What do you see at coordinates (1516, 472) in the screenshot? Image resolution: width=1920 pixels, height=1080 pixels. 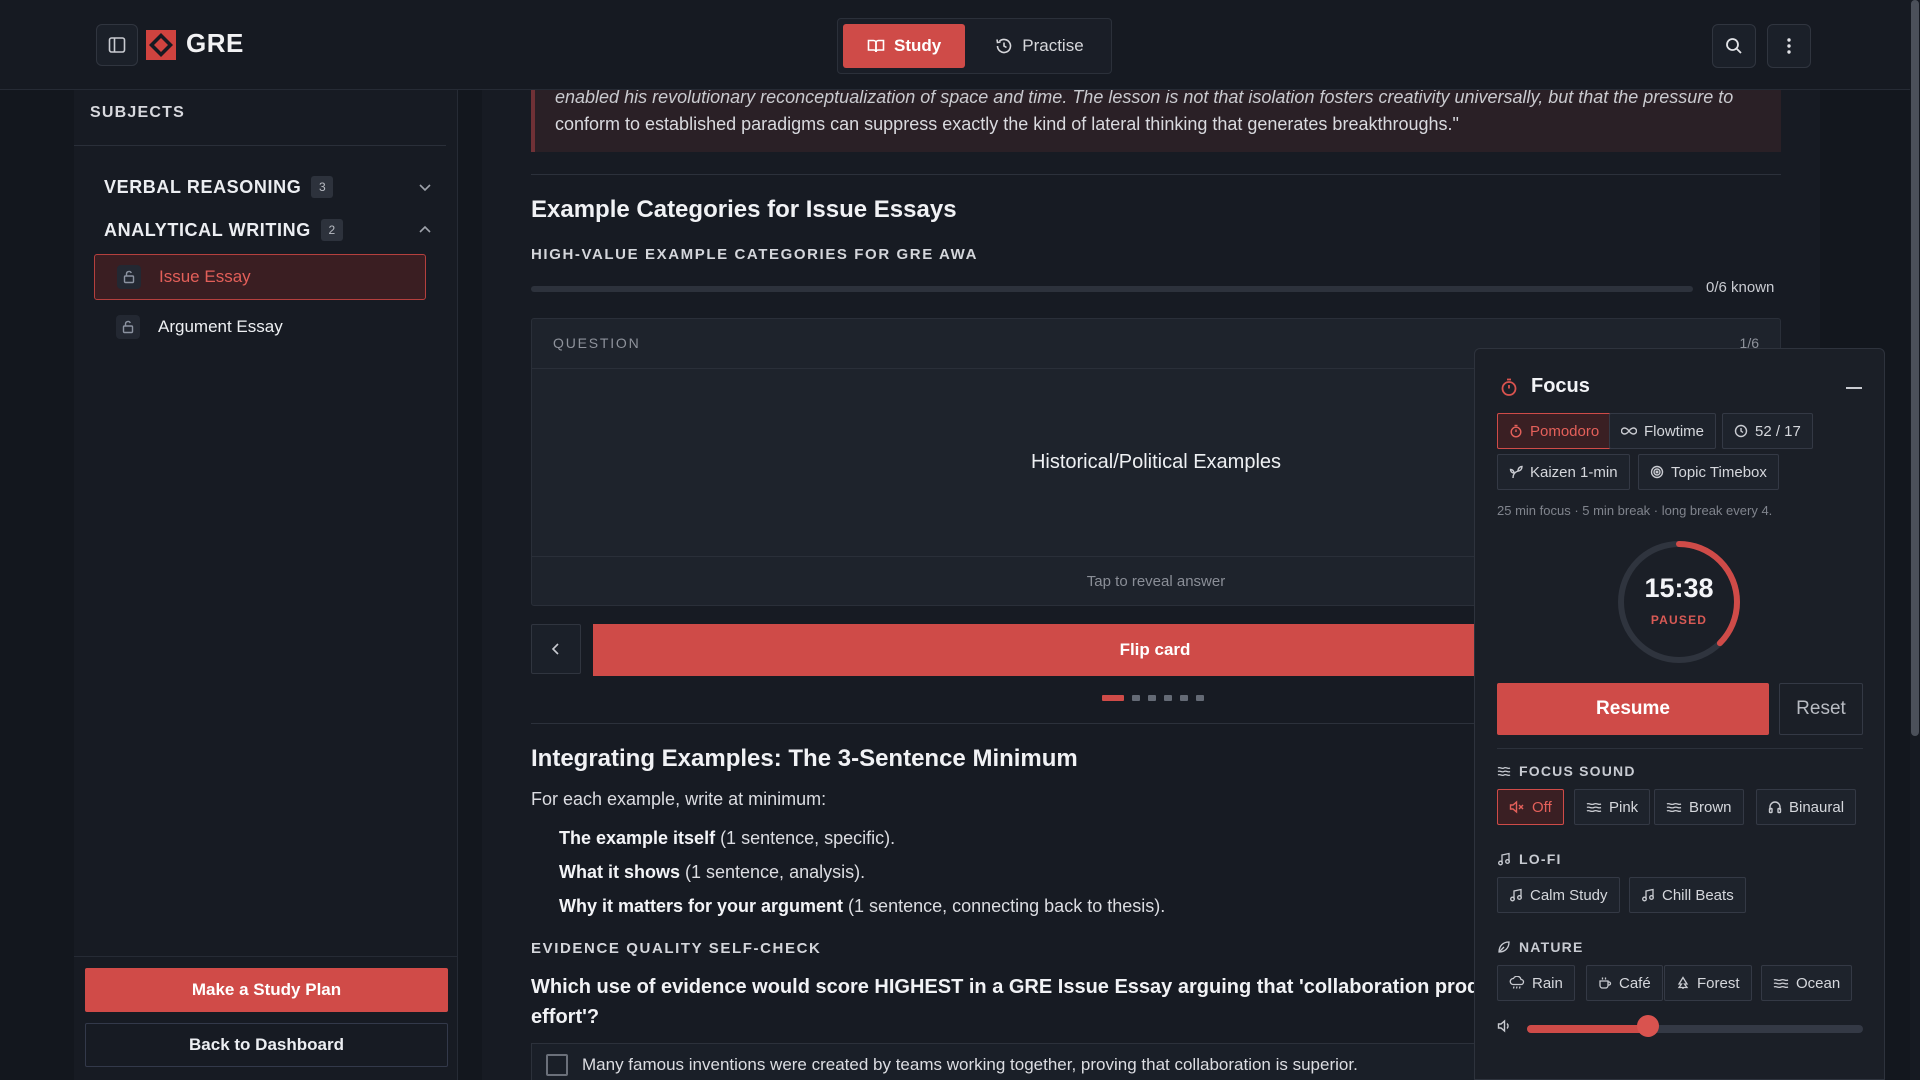 I see `sprout-icon` at bounding box center [1516, 472].